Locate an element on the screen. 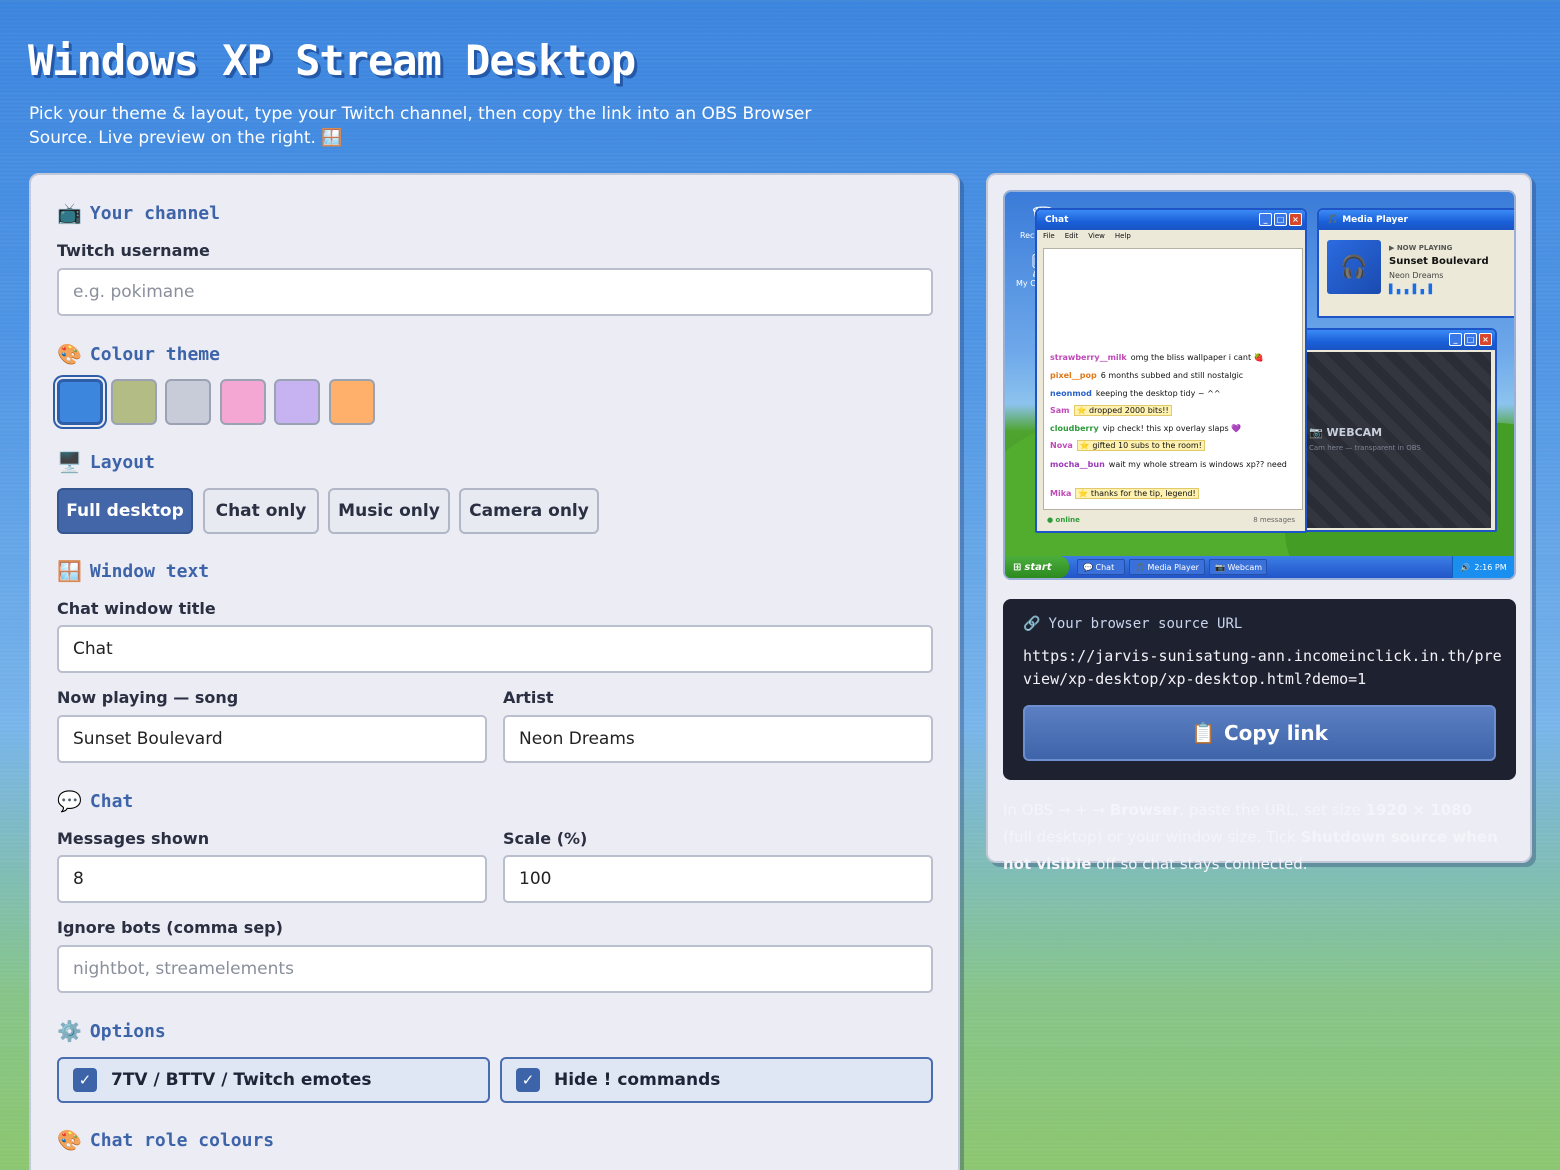  chat-message: neonmod keeping the desktop tidy ~ ^^ is located at coordinates (1135, 393).